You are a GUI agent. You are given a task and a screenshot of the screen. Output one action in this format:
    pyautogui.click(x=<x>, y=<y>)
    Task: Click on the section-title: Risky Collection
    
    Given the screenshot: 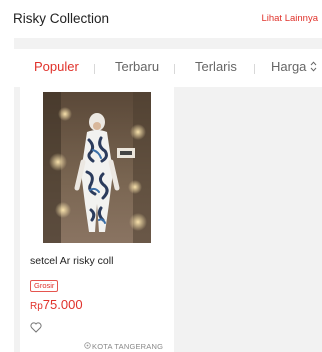 What is the action you would take?
    pyautogui.click(x=61, y=18)
    